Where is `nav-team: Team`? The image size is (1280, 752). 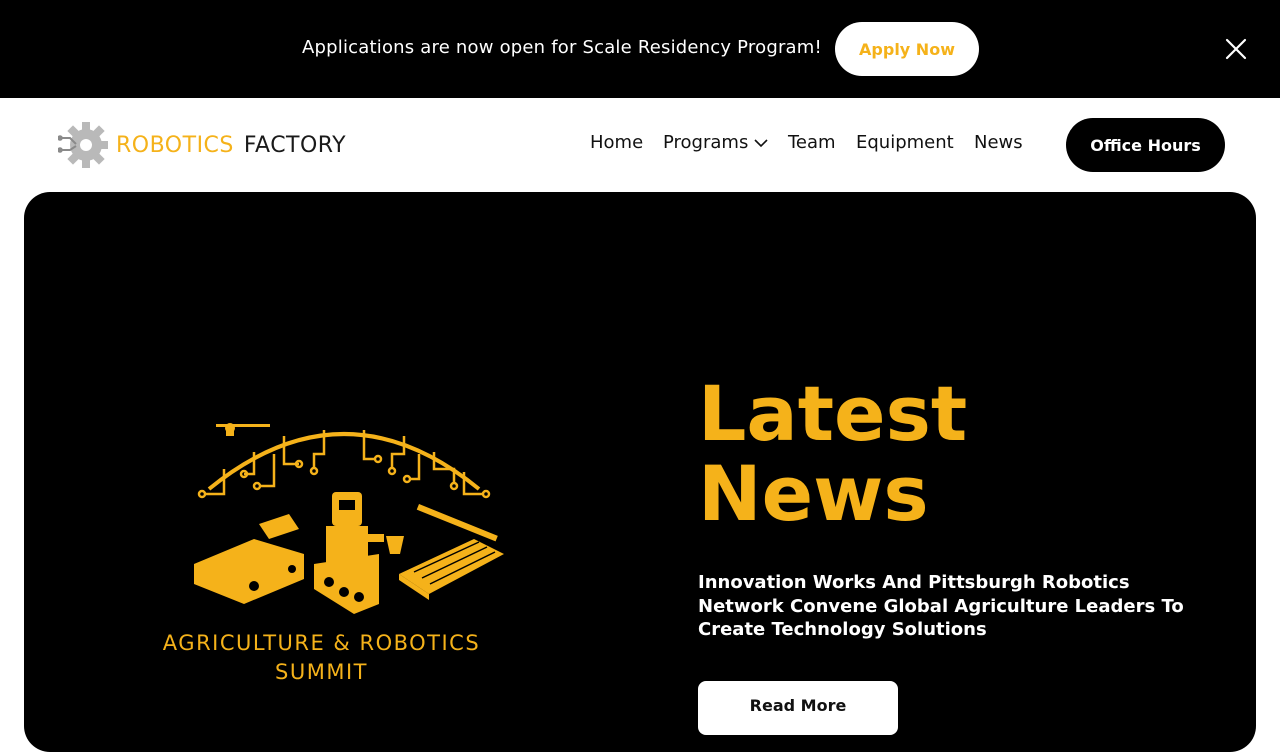 nav-team: Team is located at coordinates (812, 142).